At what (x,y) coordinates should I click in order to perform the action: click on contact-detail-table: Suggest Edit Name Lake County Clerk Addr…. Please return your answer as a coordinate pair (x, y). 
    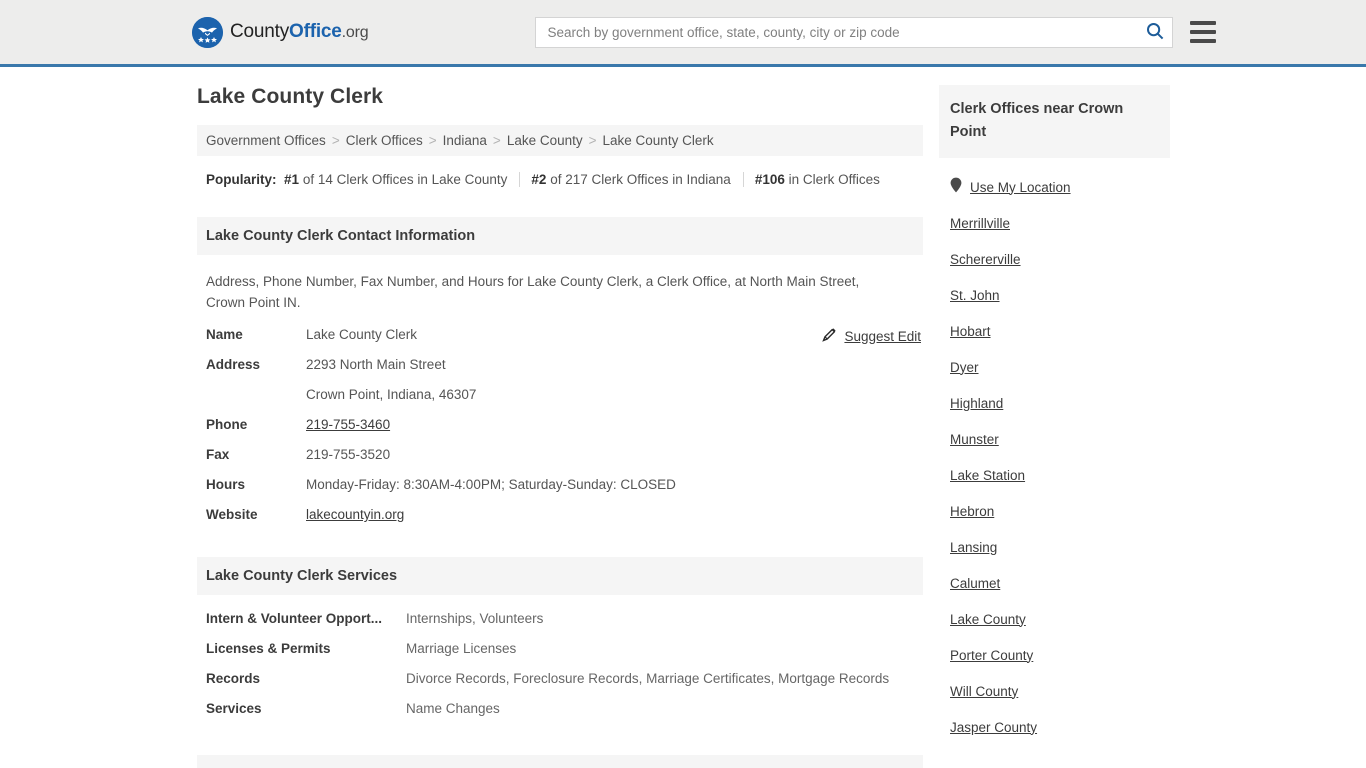
    Looking at the image, I should click on (560, 432).